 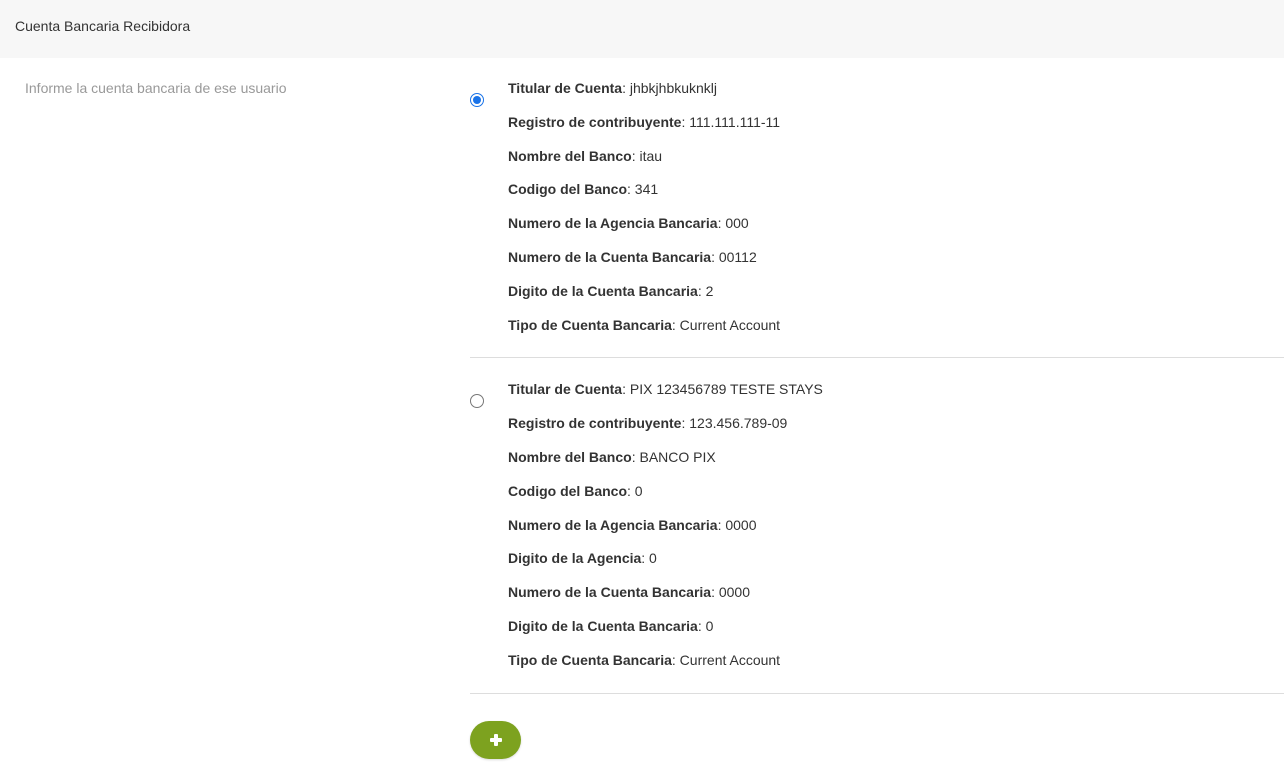 What do you see at coordinates (705, 290) in the screenshot?
I see `field-value: : 2` at bounding box center [705, 290].